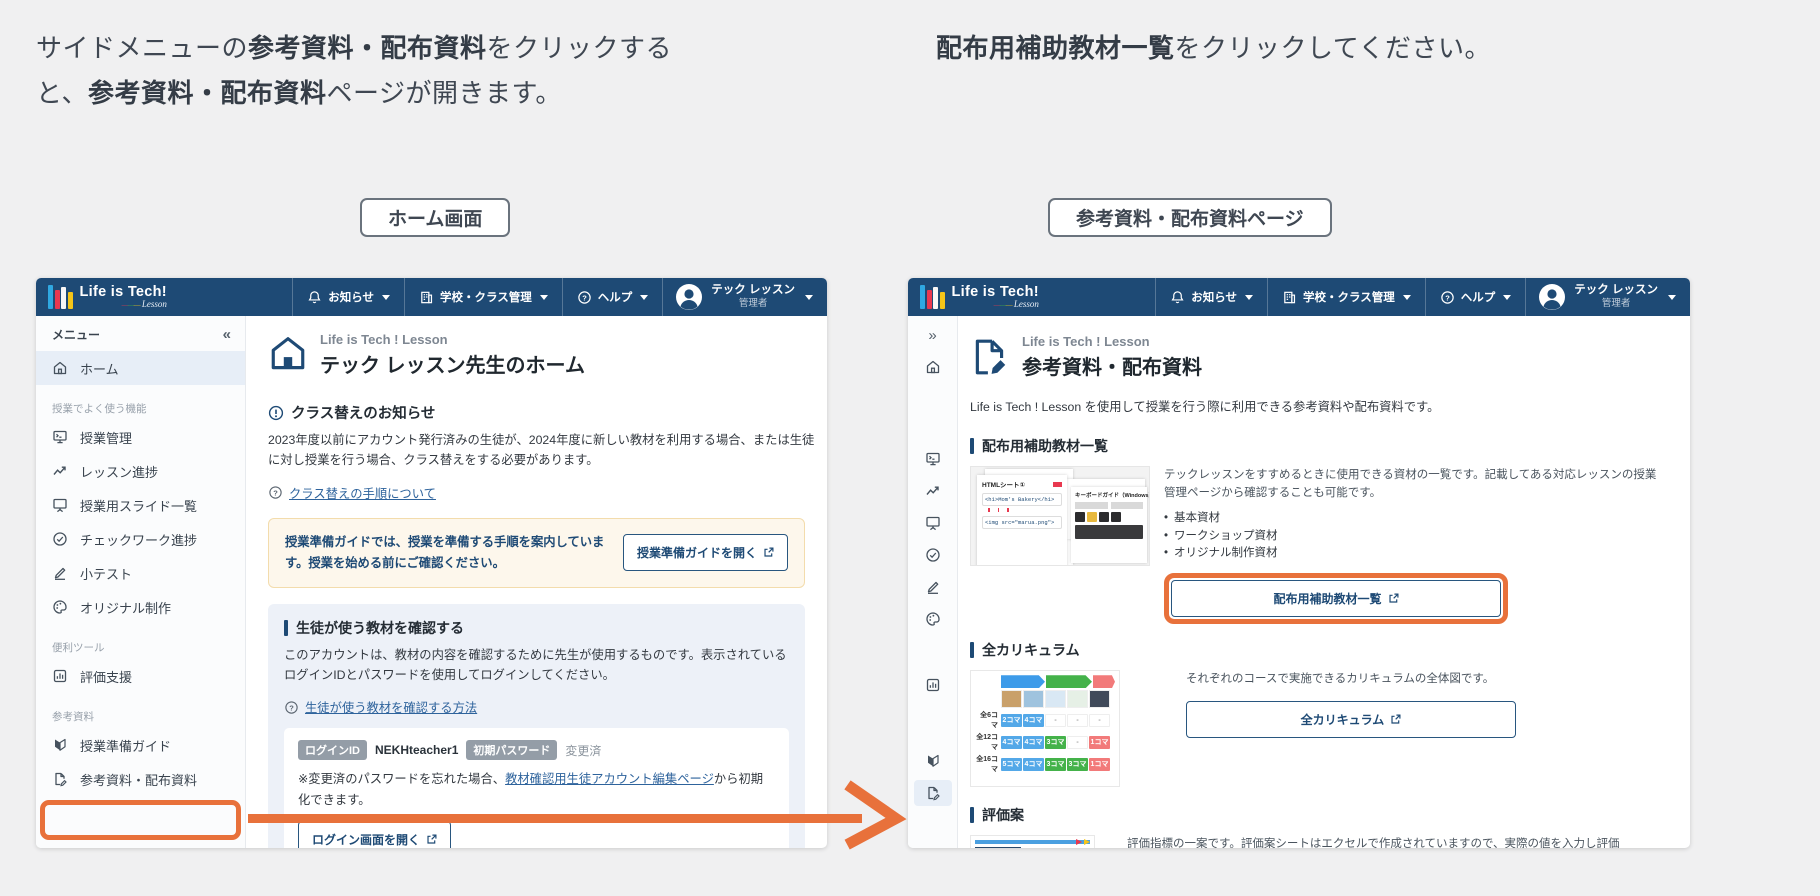  I want to click on sidebar-collapse-button: «, so click(227, 334).